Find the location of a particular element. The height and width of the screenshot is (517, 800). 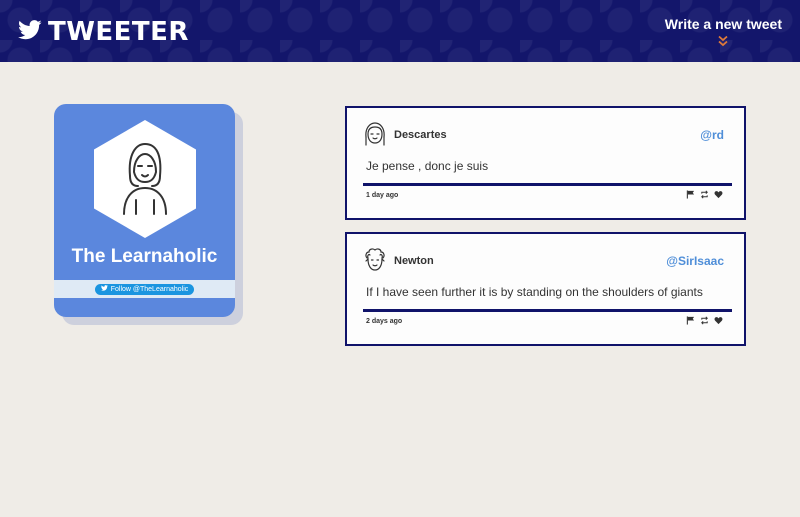

brand-logo: TWEETER is located at coordinates (103, 32).